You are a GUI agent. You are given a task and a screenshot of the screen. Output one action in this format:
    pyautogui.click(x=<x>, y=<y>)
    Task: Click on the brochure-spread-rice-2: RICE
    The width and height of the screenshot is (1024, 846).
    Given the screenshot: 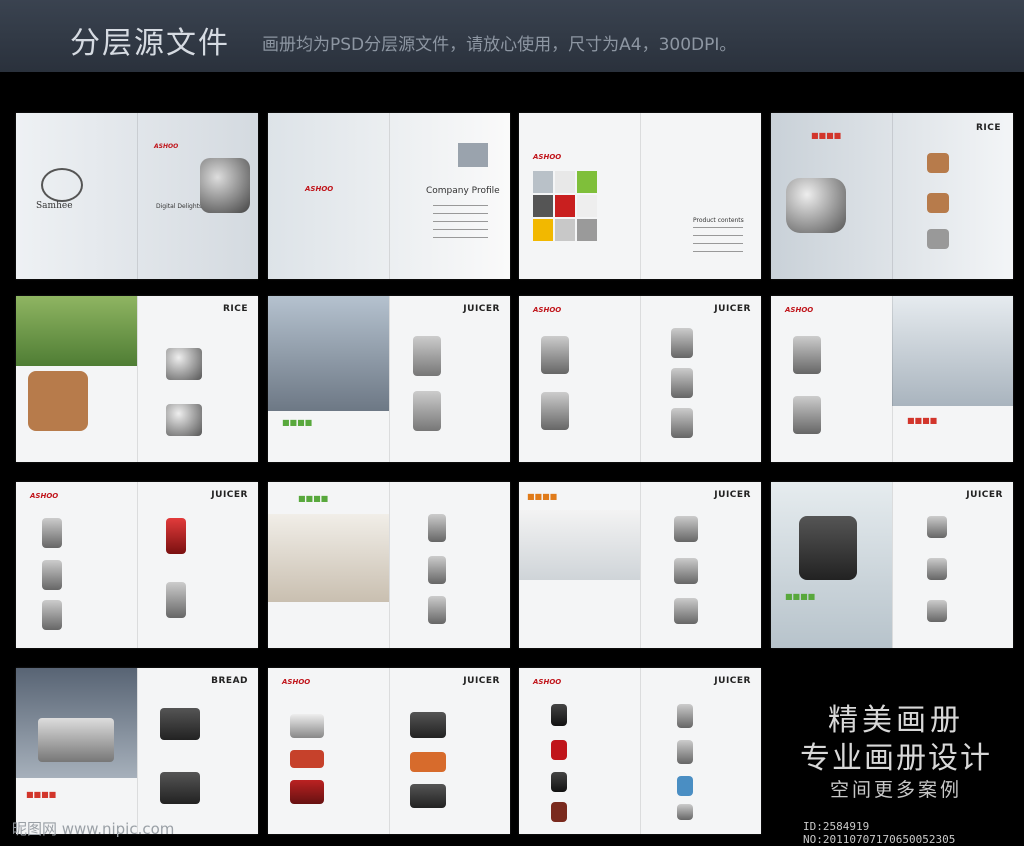 What is the action you would take?
    pyautogui.click(x=137, y=379)
    